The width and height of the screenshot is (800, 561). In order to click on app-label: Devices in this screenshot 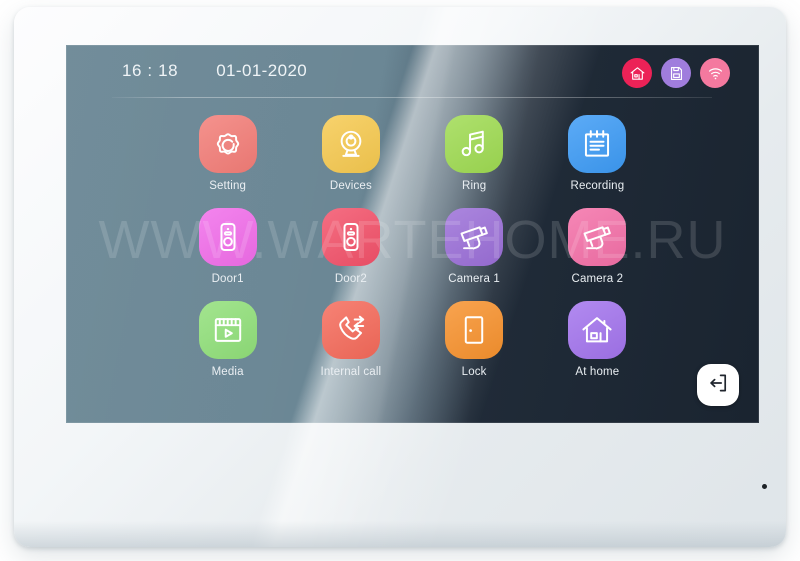, I will do `click(350, 186)`.